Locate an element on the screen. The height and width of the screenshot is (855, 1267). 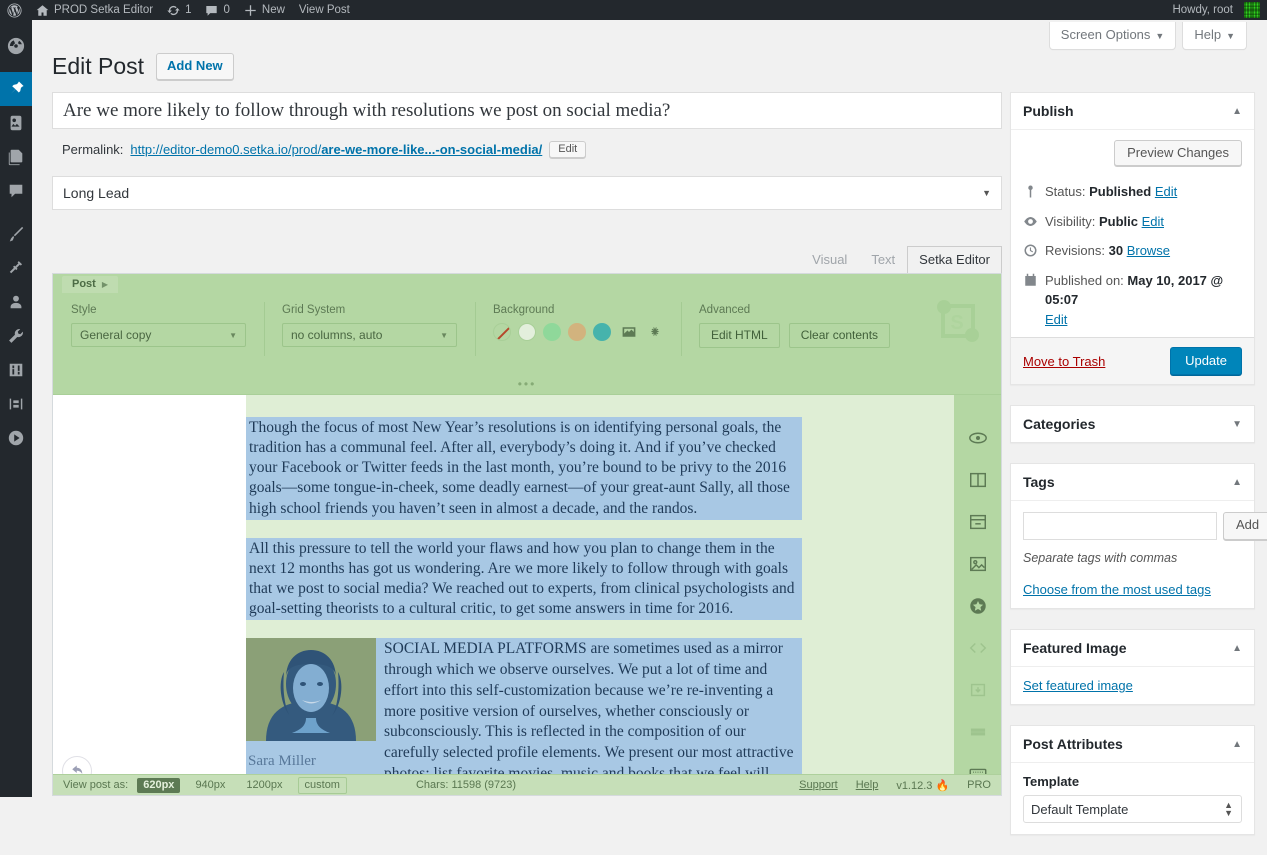
my-account-menu: Howdy, root is located at coordinates (1216, 10).